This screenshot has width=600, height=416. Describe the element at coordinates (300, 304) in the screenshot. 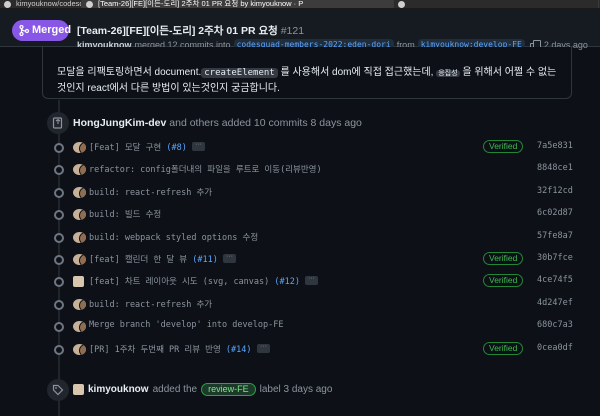

I see `commit-row: build: react-refresh 추가 4d247ef` at that location.